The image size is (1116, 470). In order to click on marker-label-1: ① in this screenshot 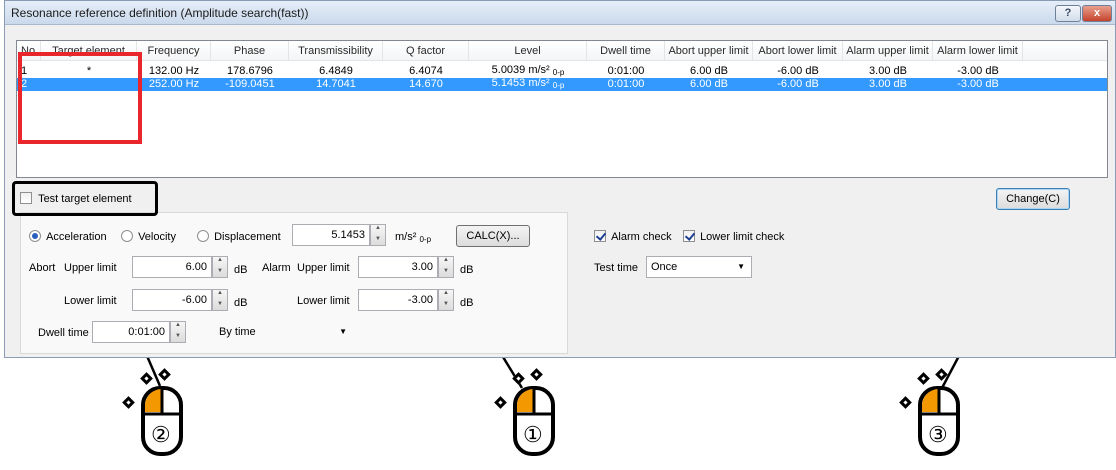, I will do `click(533, 434)`.